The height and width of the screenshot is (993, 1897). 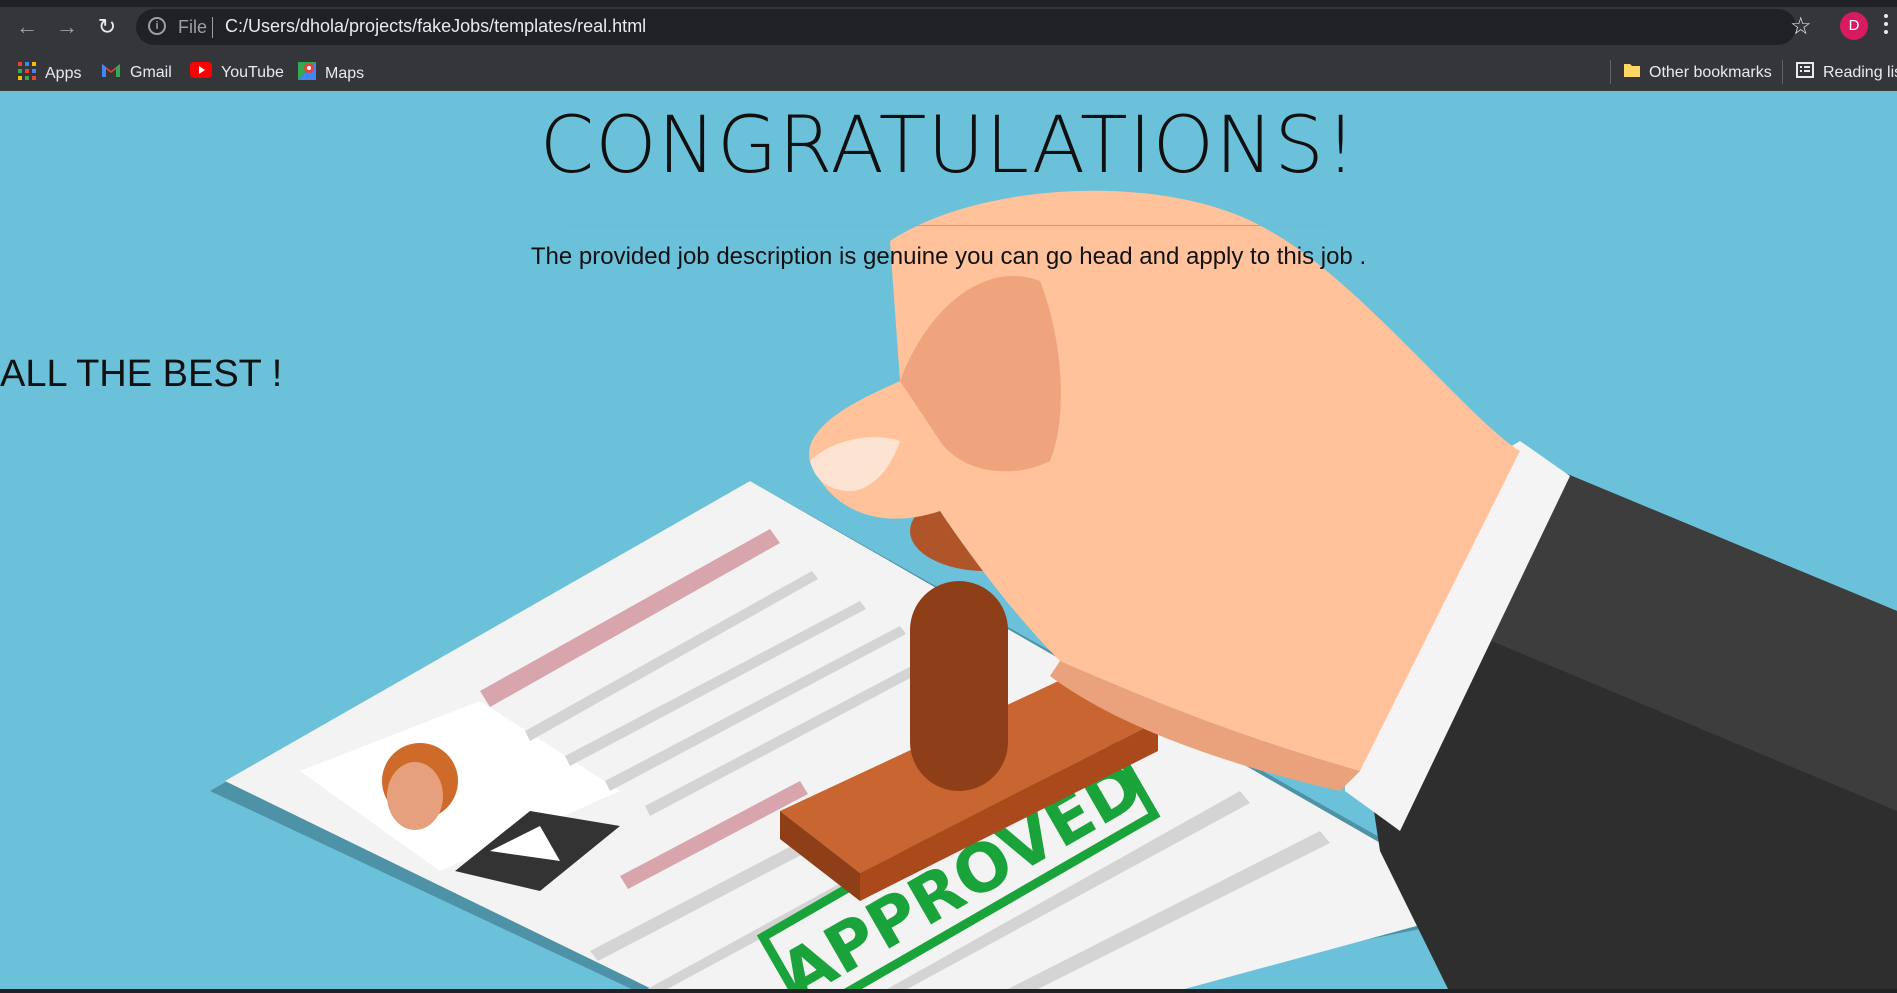 I want to click on bookmark-star-icon: ☆, so click(x=1801, y=26).